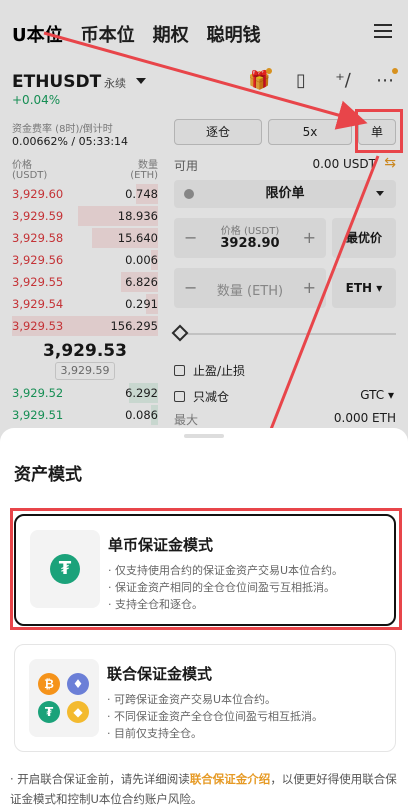 The image size is (408, 807). I want to click on bitcoin-icon: ₿, so click(49, 684).